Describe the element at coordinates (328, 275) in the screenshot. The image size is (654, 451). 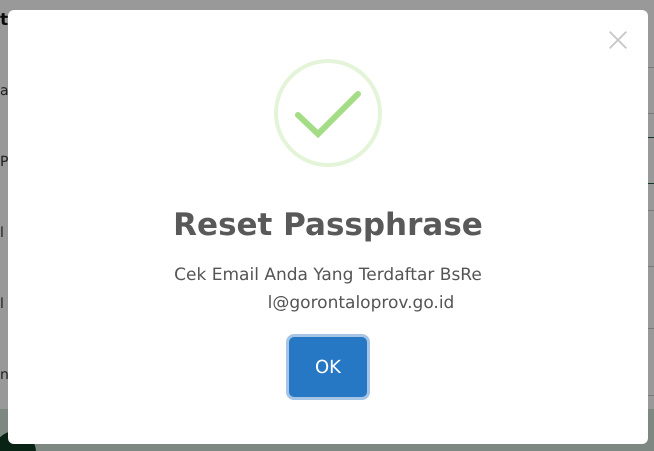
I see `dialog-message: Cek Email Anda Yang Terdaftar BsRe` at that location.